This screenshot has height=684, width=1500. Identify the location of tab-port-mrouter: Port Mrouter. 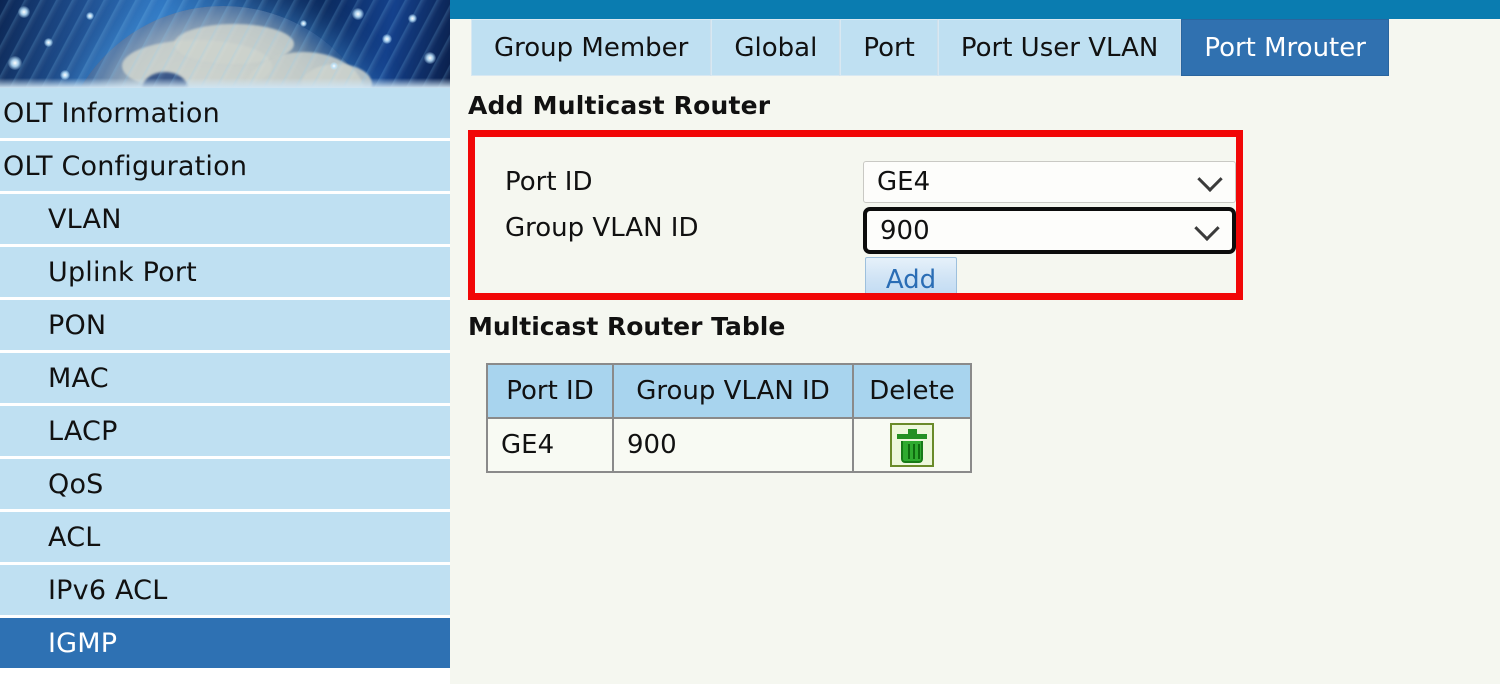
(1285, 47).